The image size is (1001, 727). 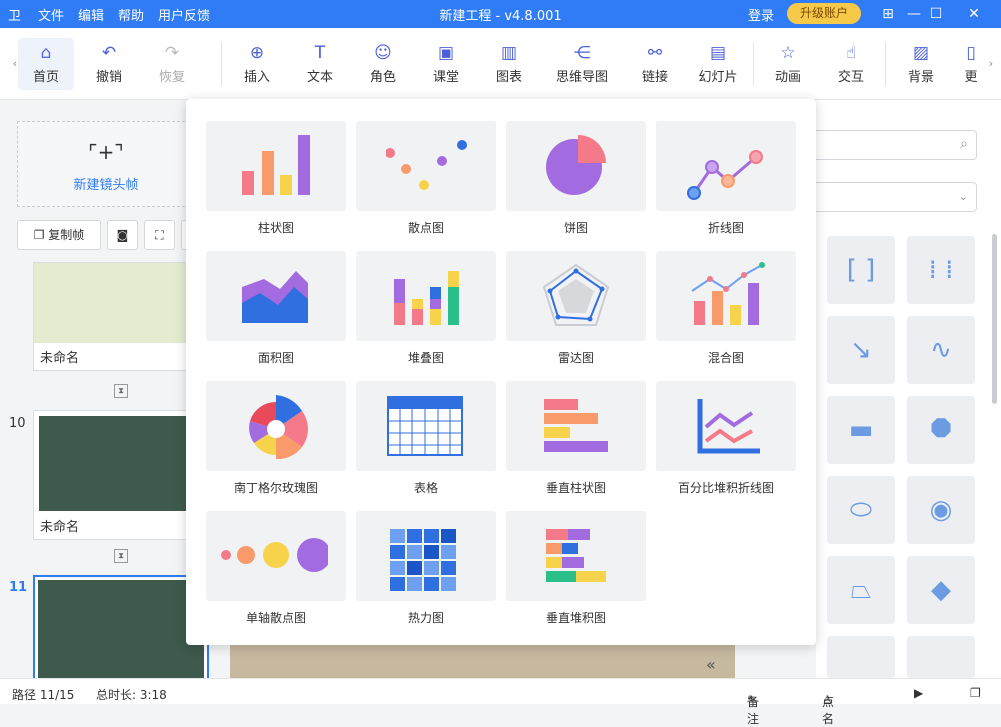 I want to click on arrow-line-shape: ↘, so click(x=861, y=350).